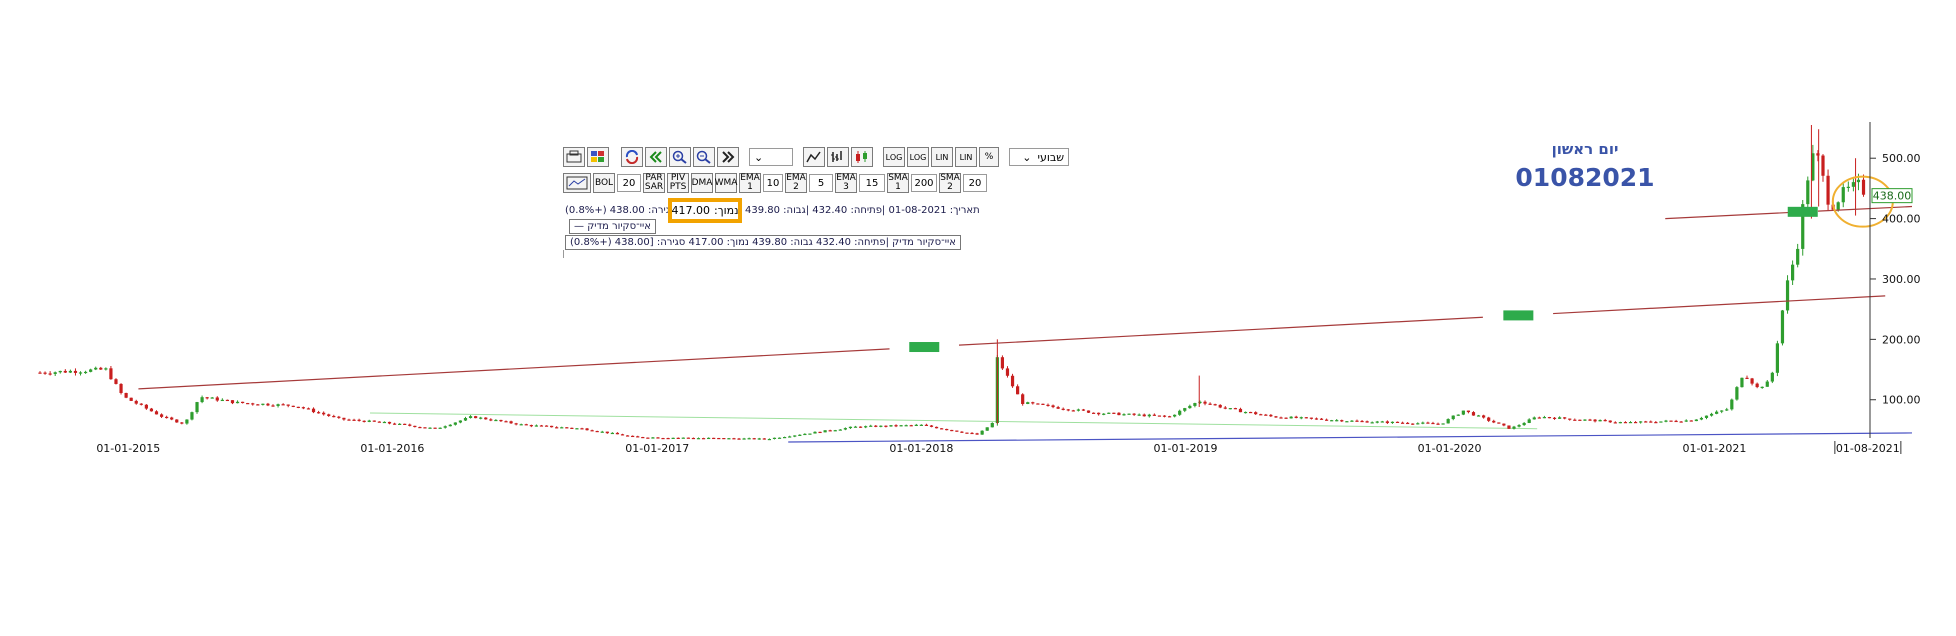 The image size is (1956, 636). What do you see at coordinates (821, 183) in the screenshot?
I see `ema2-period-field: 5` at bounding box center [821, 183].